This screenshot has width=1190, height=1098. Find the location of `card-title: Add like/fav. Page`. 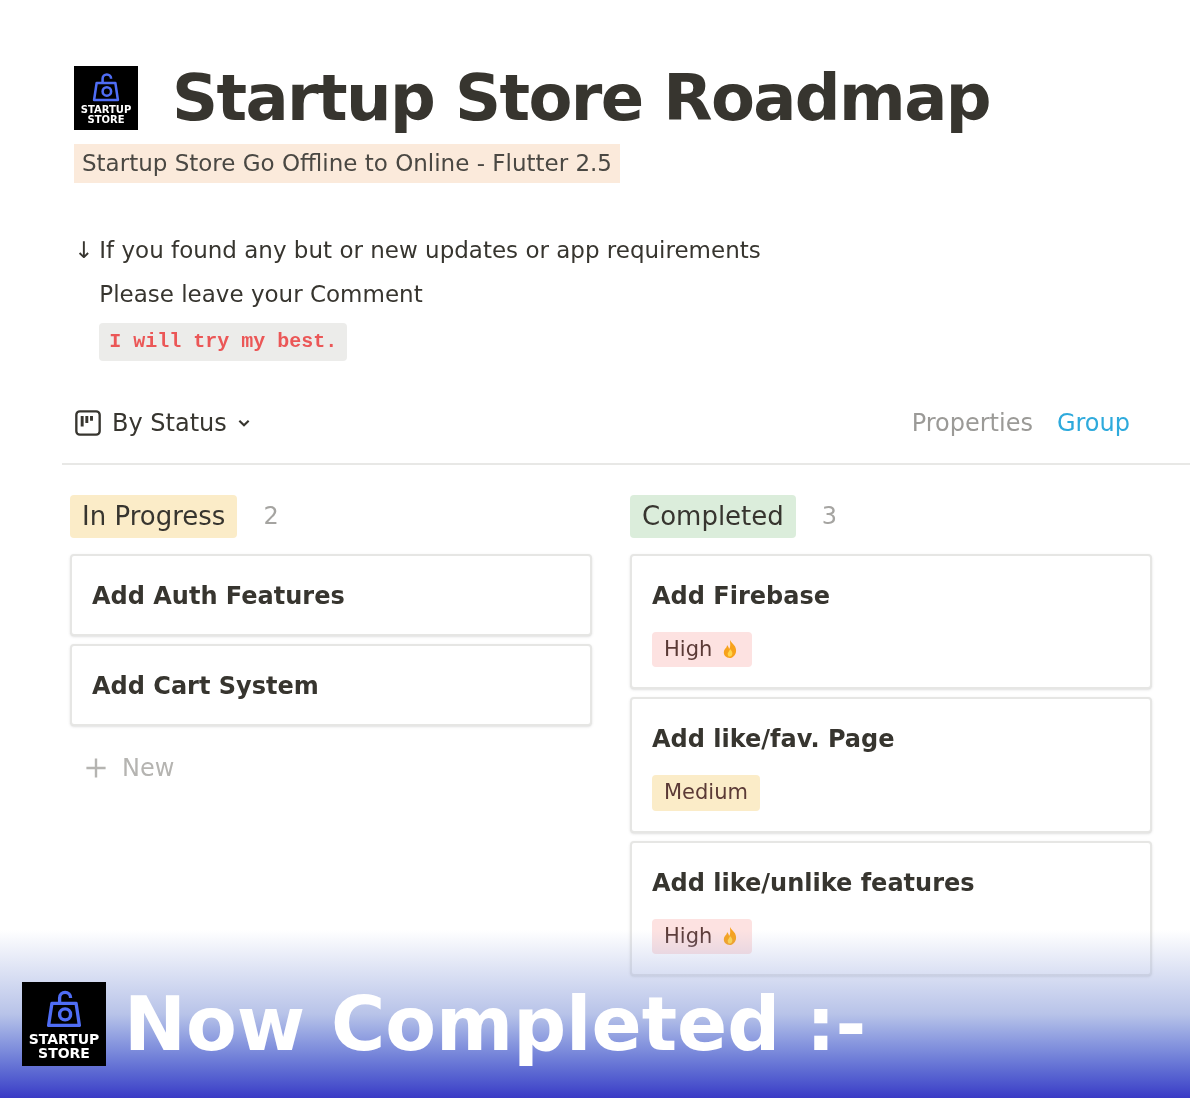

card-title: Add like/fav. Page is located at coordinates (774, 739).